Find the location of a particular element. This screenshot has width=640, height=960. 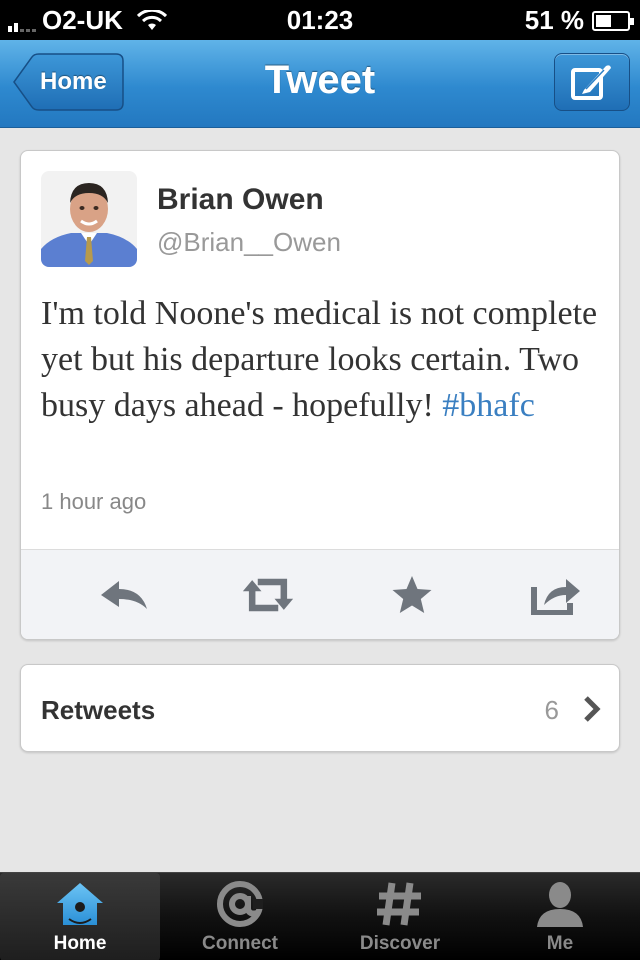

tab-home-label: Home is located at coordinates (80, 943).